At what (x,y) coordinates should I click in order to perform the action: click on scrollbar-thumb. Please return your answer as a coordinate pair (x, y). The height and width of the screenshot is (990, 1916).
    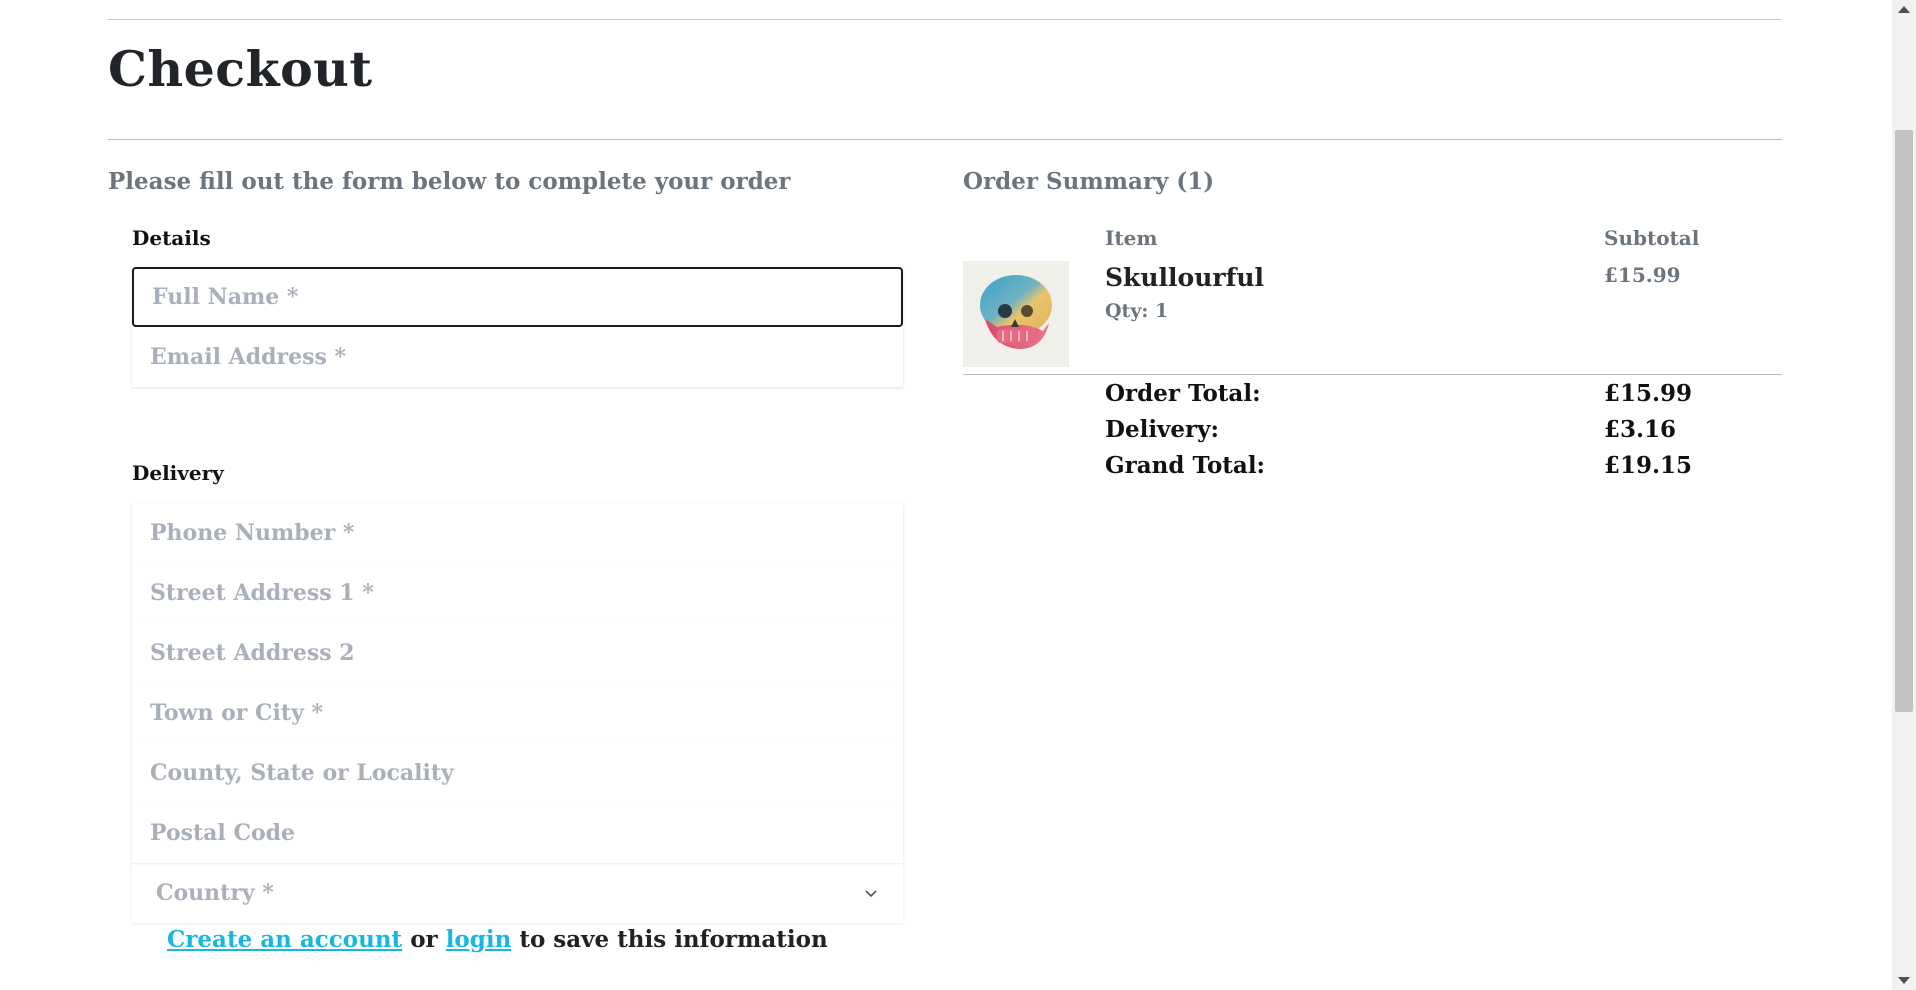
    Looking at the image, I should click on (1904, 421).